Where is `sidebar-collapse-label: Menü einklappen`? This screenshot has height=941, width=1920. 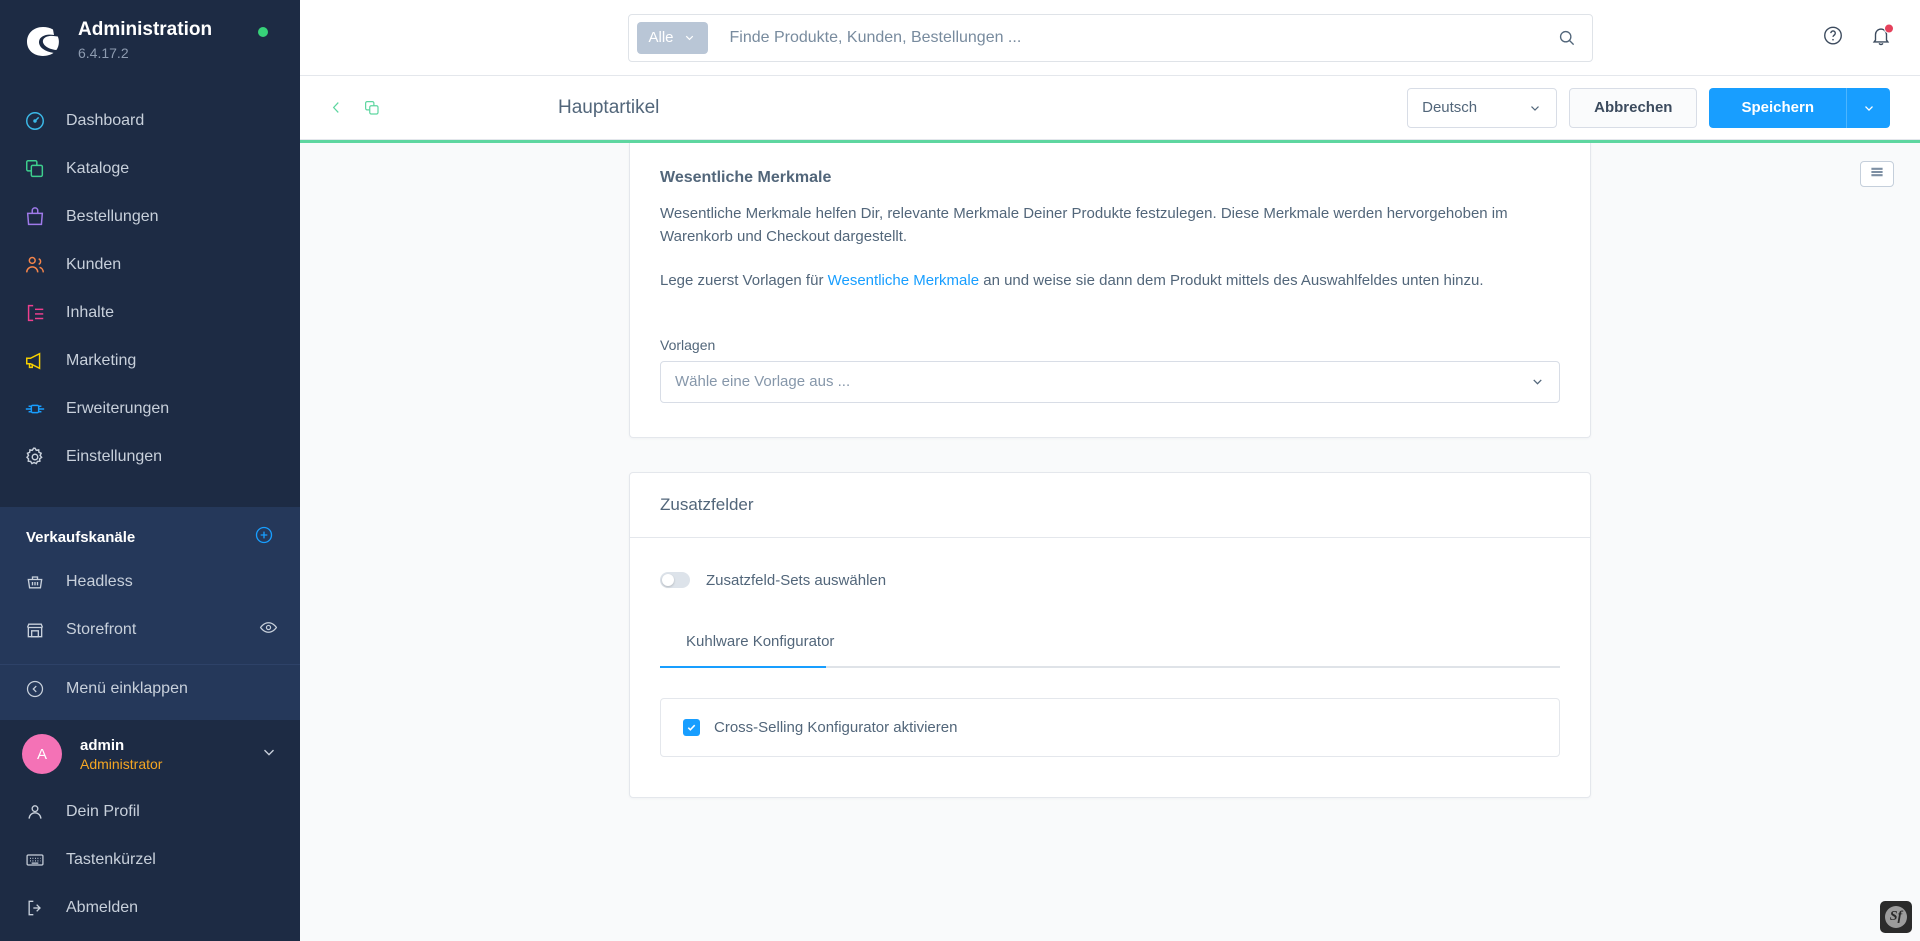 sidebar-collapse-label: Menü einklappen is located at coordinates (127, 689).